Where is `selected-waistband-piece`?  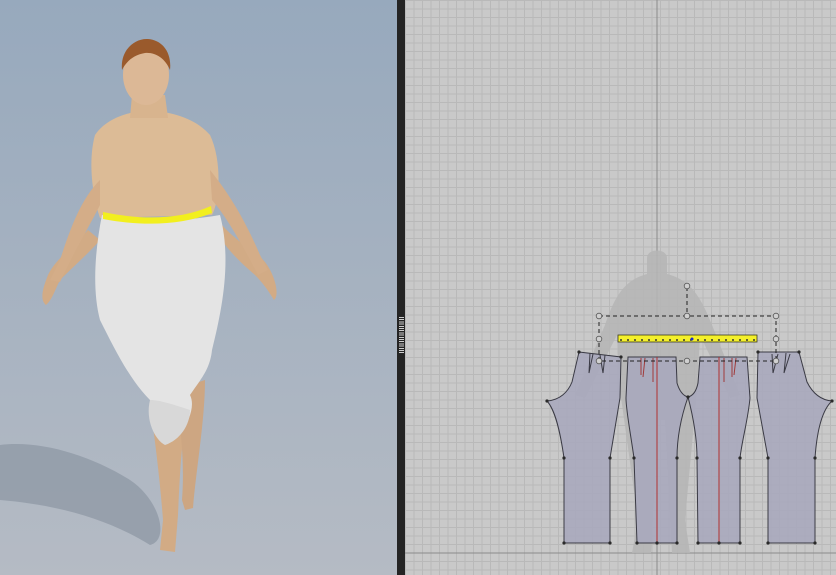
selected-waistband-piece is located at coordinates (687, 338).